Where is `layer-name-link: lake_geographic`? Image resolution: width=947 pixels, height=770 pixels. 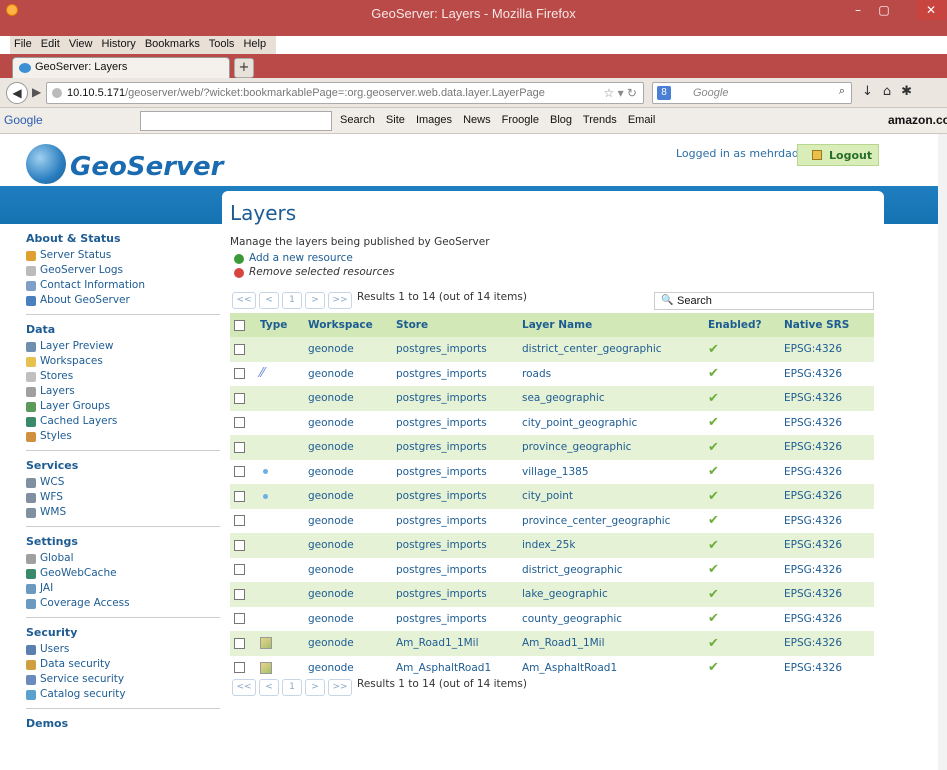 layer-name-link: lake_geographic is located at coordinates (611, 594).